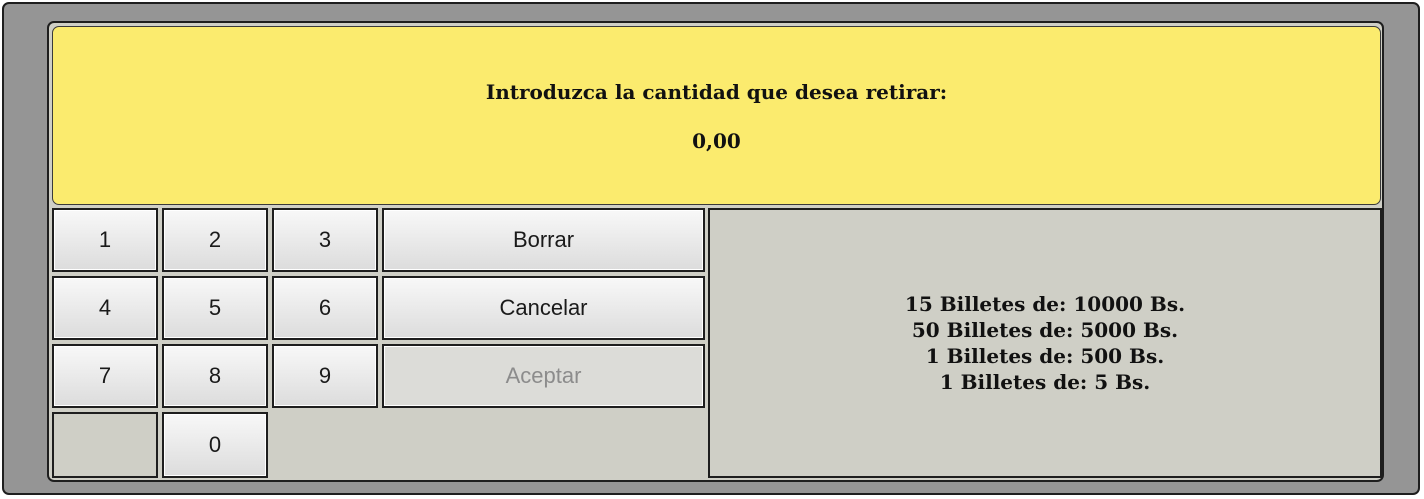 This screenshot has height=499, width=1424. I want to click on key-7: 7, so click(105, 376).